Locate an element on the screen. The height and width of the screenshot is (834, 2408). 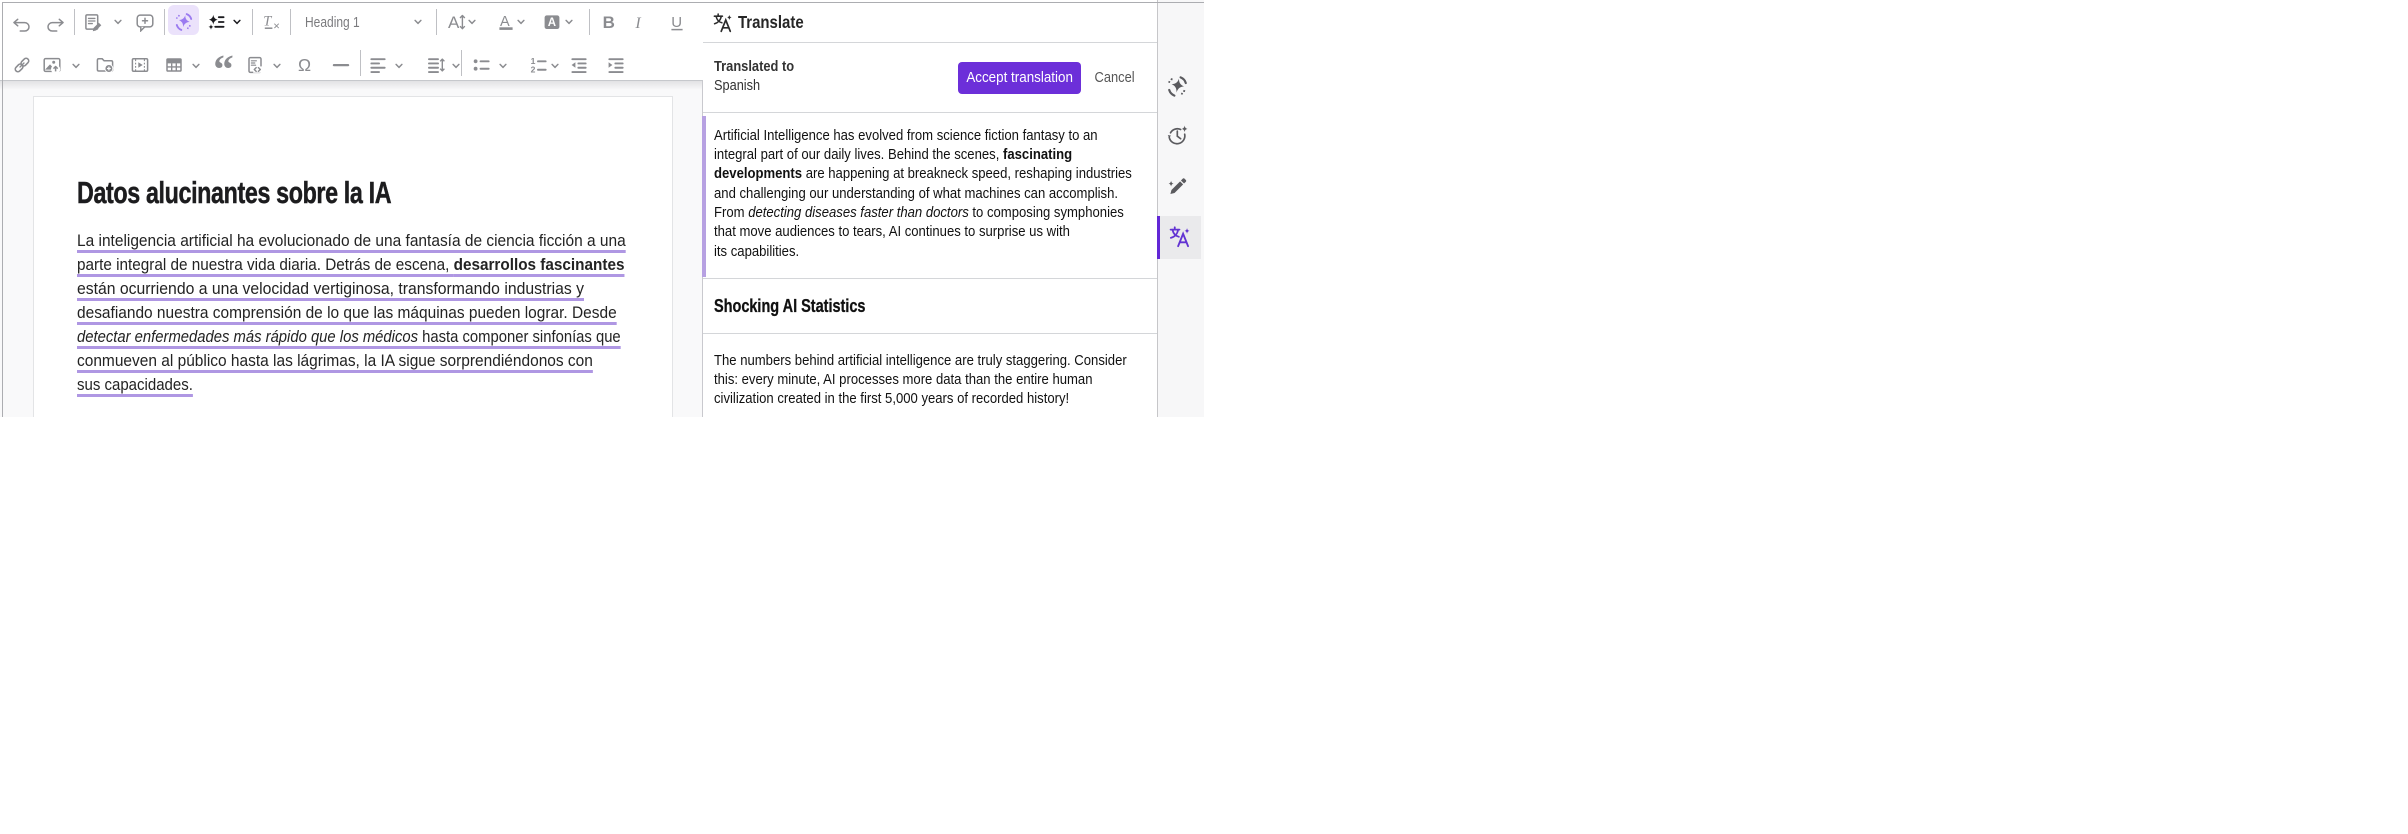
svg-text: 2 is located at coordinates (532, 69).